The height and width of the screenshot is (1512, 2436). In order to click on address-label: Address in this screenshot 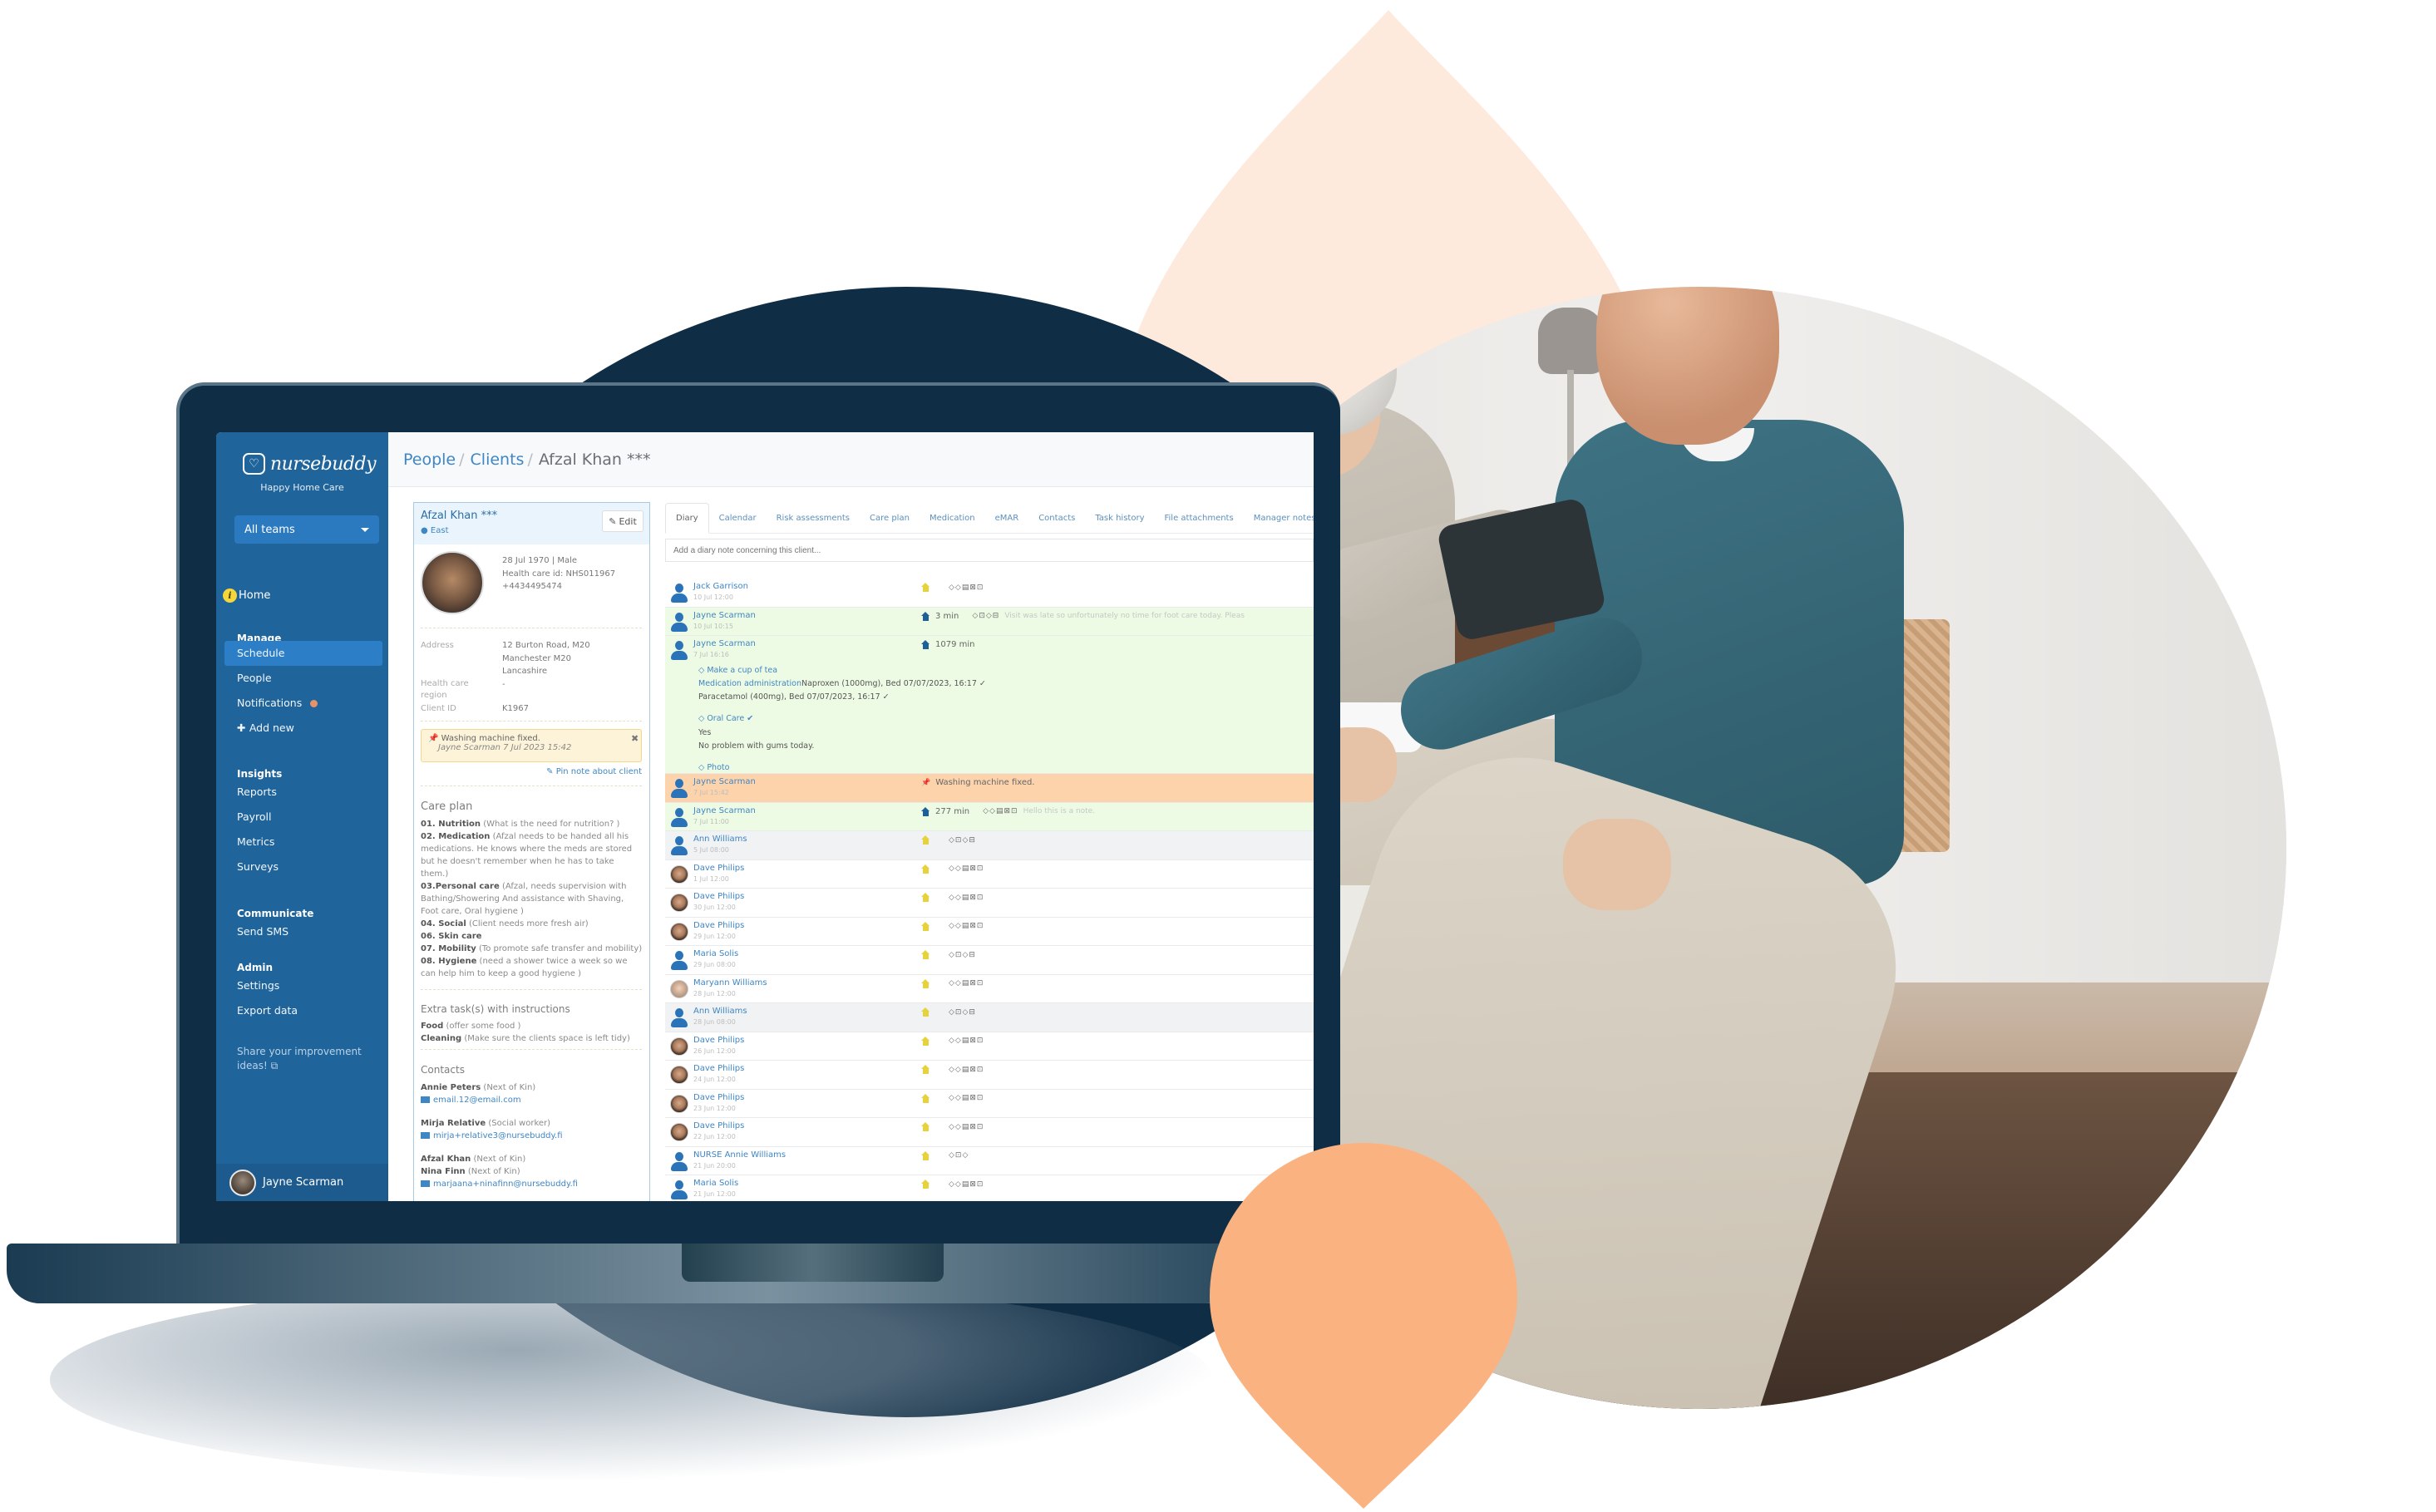, I will do `click(438, 646)`.